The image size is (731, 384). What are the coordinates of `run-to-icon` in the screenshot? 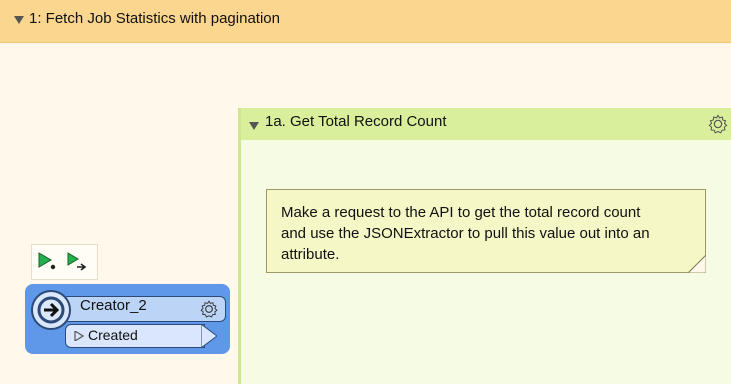 It's located at (77, 261).